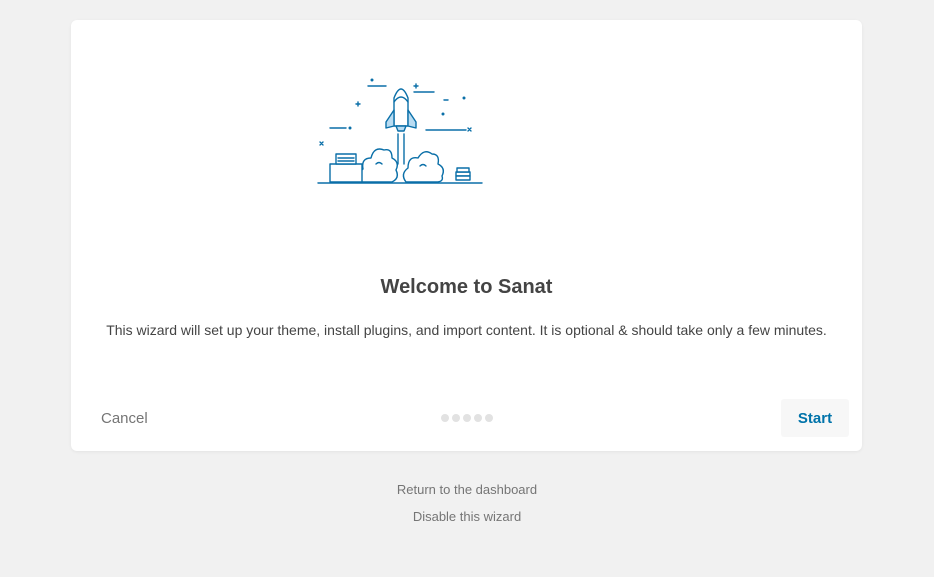  What do you see at coordinates (467, 489) in the screenshot?
I see `return-dashboard-link: Return to the dashboard` at bounding box center [467, 489].